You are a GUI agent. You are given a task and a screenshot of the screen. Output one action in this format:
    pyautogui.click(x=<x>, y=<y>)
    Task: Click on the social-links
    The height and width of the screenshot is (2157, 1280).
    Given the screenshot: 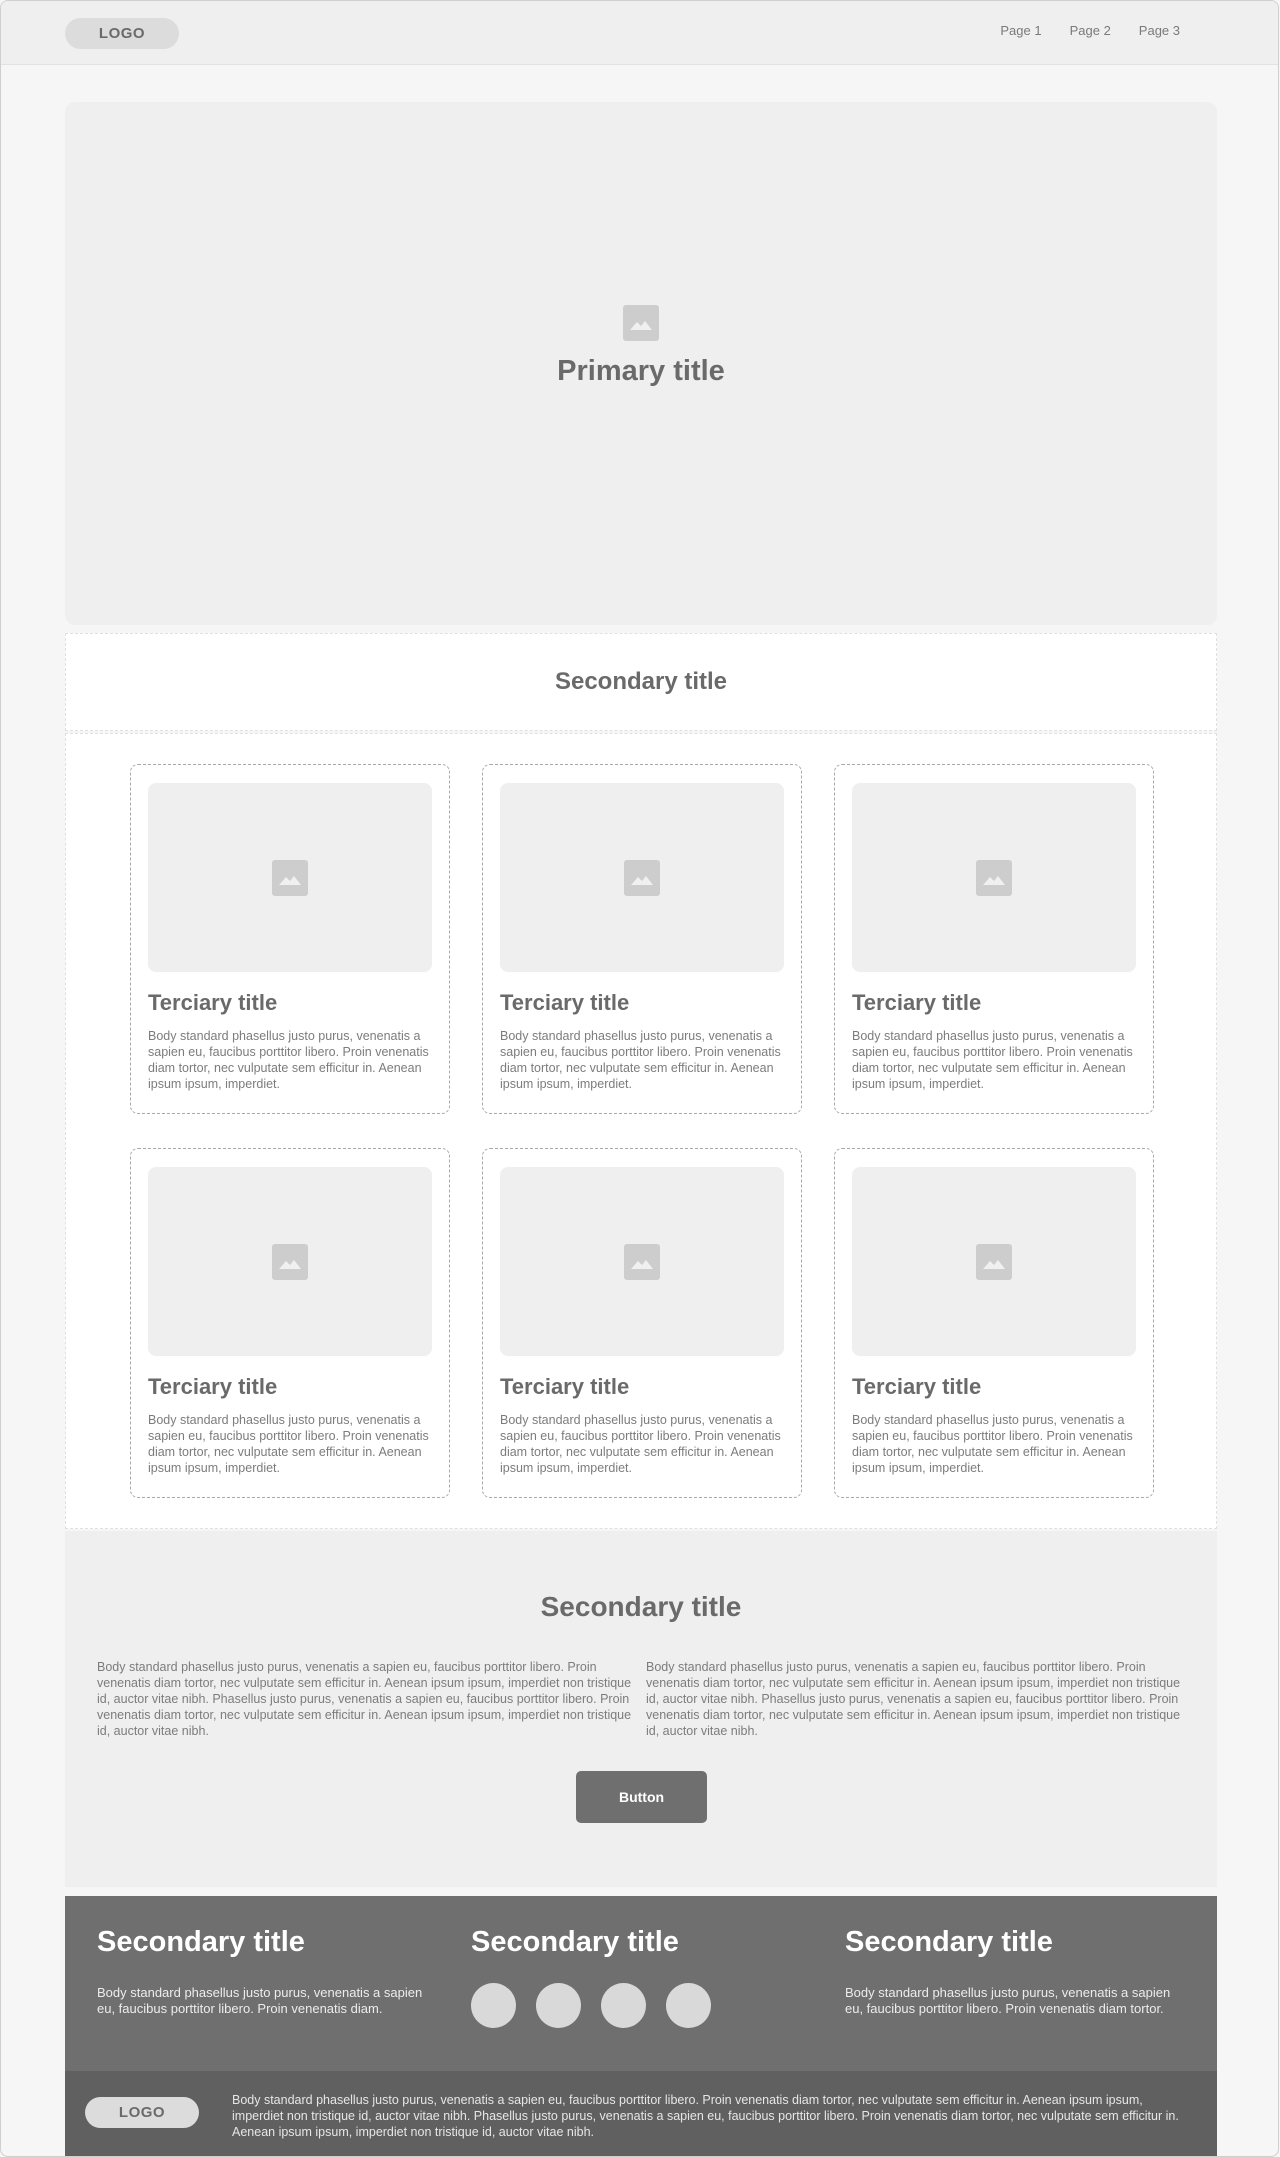 What is the action you would take?
    pyautogui.click(x=591, y=2005)
    